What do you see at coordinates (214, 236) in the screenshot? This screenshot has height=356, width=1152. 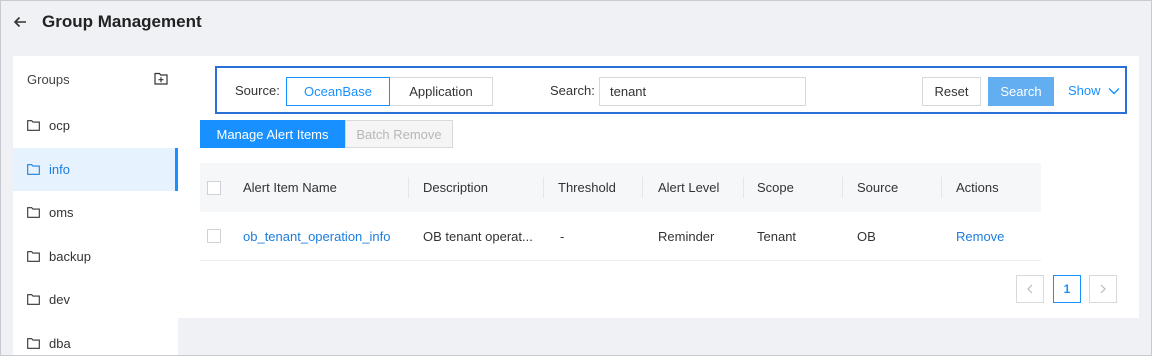 I see `row-checkbox` at bounding box center [214, 236].